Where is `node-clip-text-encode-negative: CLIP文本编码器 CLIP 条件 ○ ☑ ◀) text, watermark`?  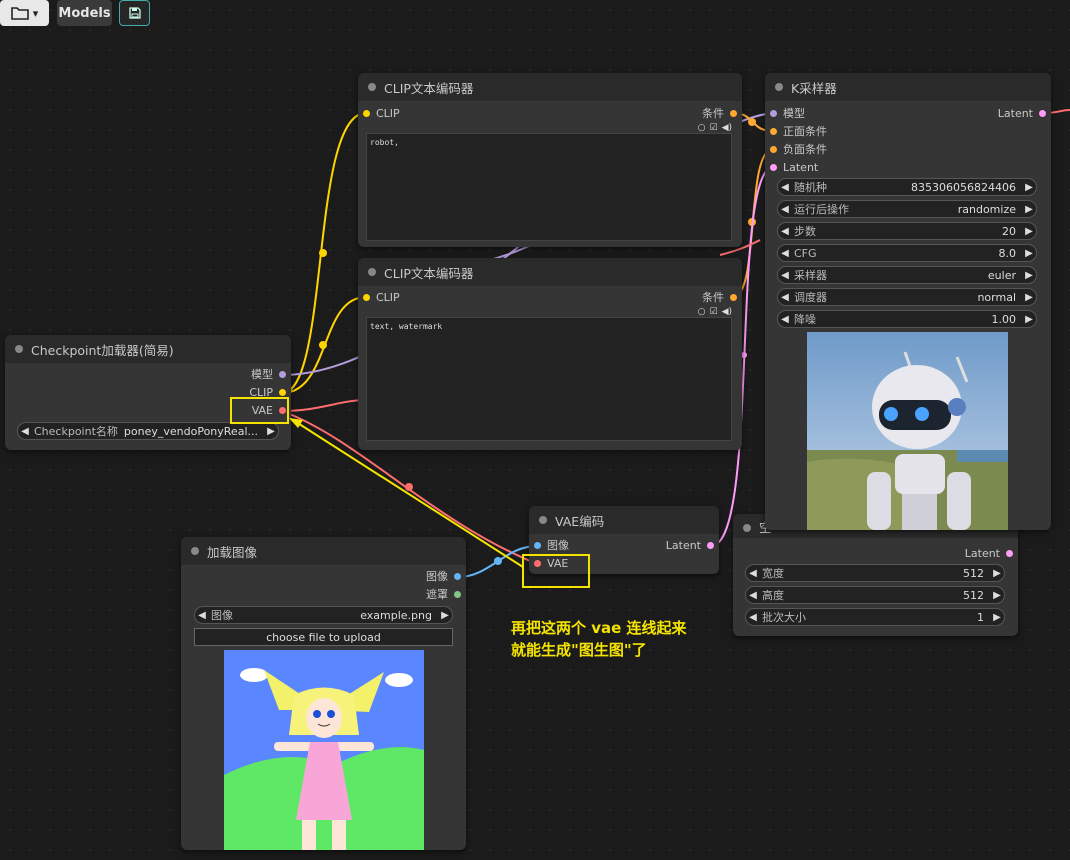 node-clip-text-encode-negative: CLIP文本编码器 CLIP 条件 ○ ☑ ◀) text, watermark is located at coordinates (550, 354).